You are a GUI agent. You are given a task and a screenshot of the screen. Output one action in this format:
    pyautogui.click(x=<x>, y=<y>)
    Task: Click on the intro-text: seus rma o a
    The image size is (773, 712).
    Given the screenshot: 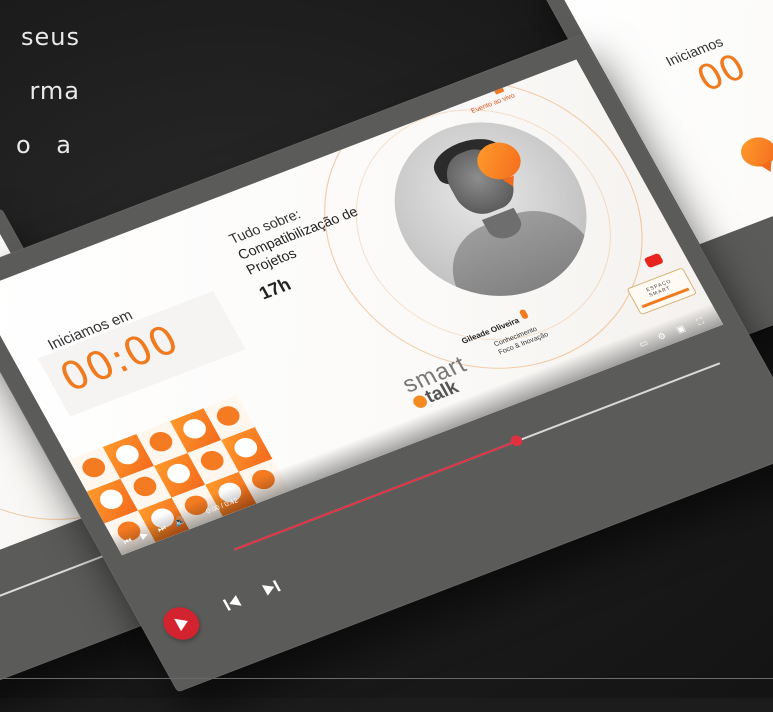 What is the action you would take?
    pyautogui.click(x=40, y=86)
    